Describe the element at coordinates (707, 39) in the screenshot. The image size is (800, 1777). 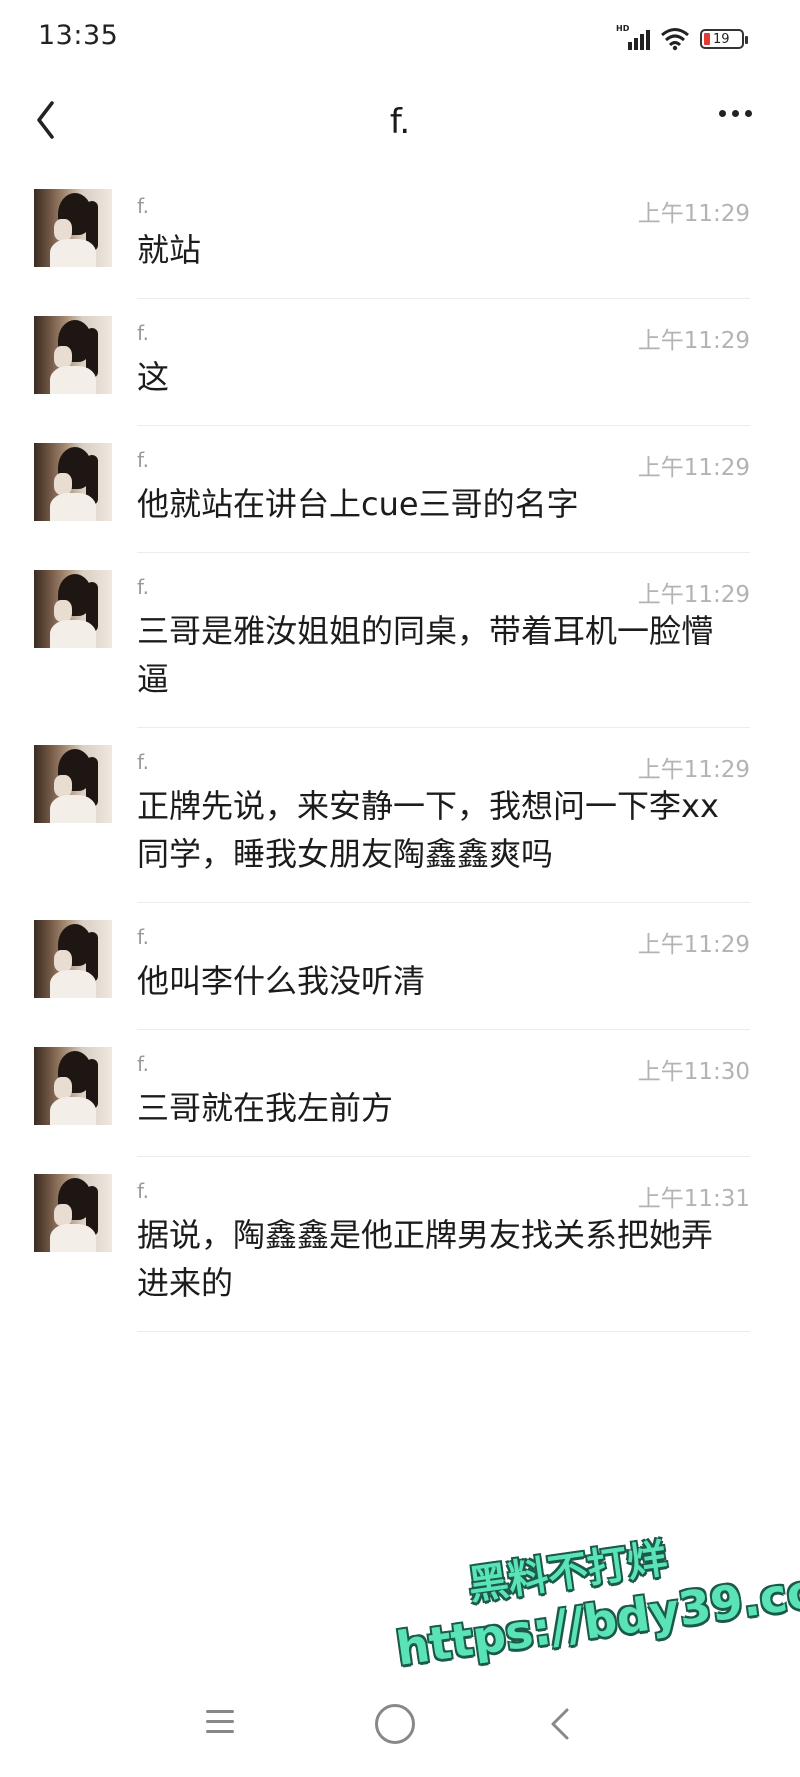
I see `battery-fill` at that location.